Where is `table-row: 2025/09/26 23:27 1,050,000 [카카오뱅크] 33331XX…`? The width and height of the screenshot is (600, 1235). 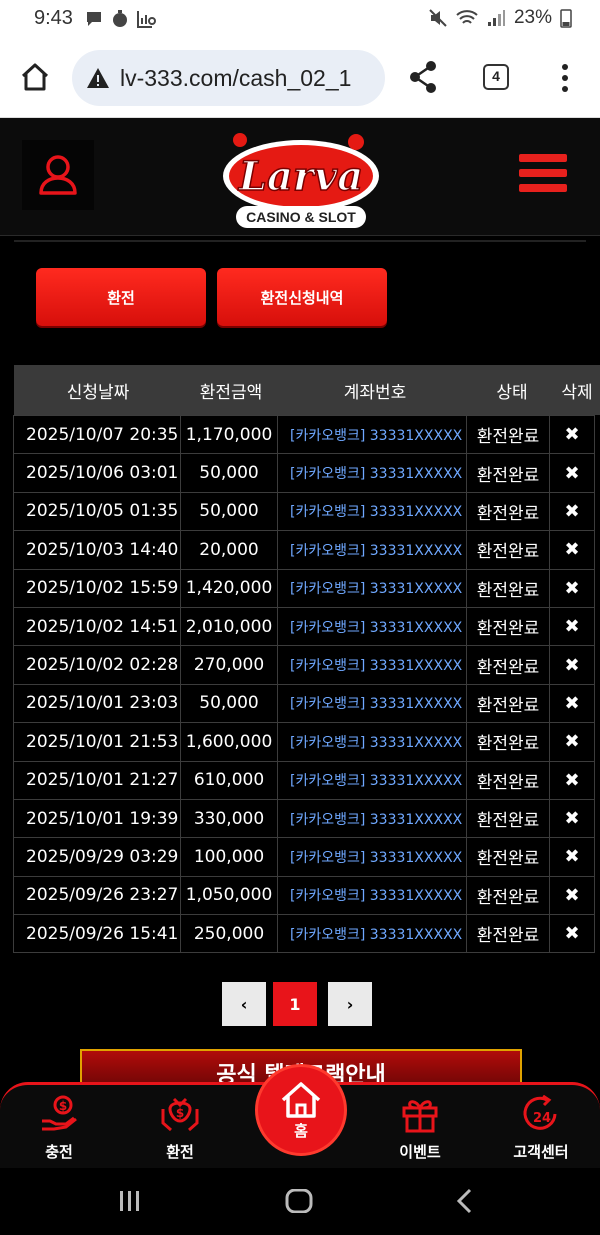
table-row: 2025/09/26 23:27 1,050,000 [카카오뱅크] 33331XX… is located at coordinates (306, 895).